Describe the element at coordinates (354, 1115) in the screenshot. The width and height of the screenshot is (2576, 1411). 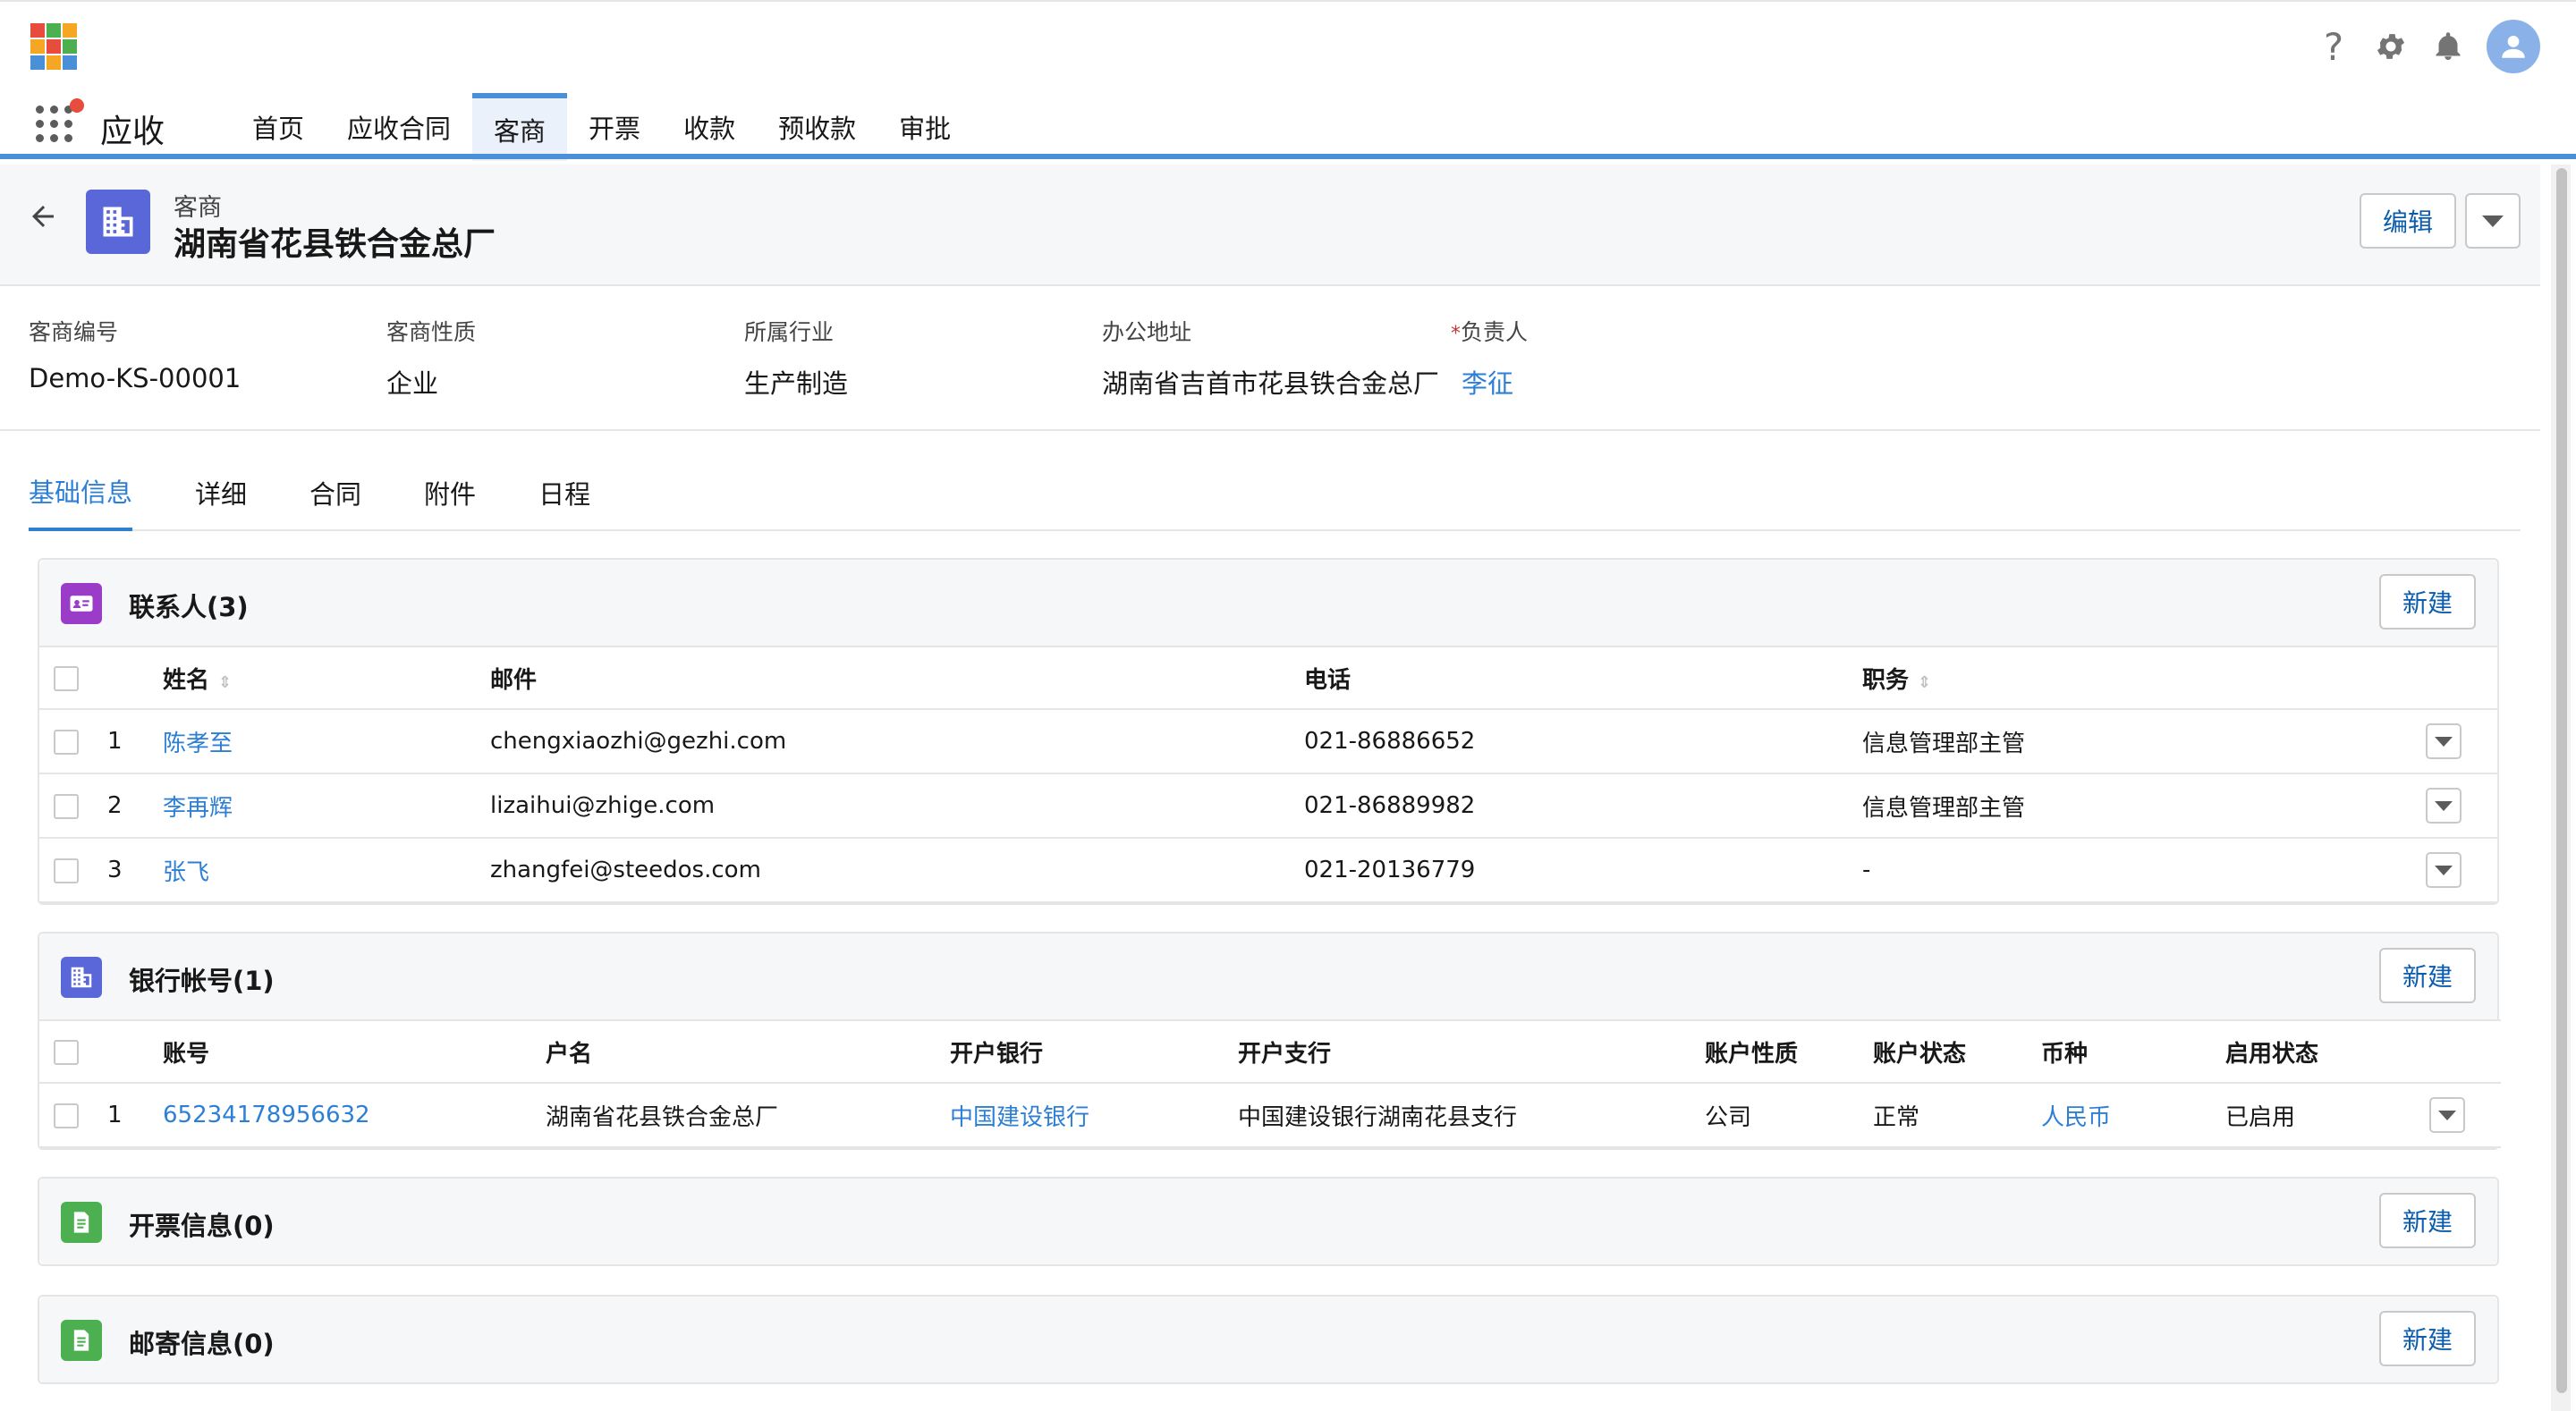
I see `account-number-link: 65234178956632` at that location.